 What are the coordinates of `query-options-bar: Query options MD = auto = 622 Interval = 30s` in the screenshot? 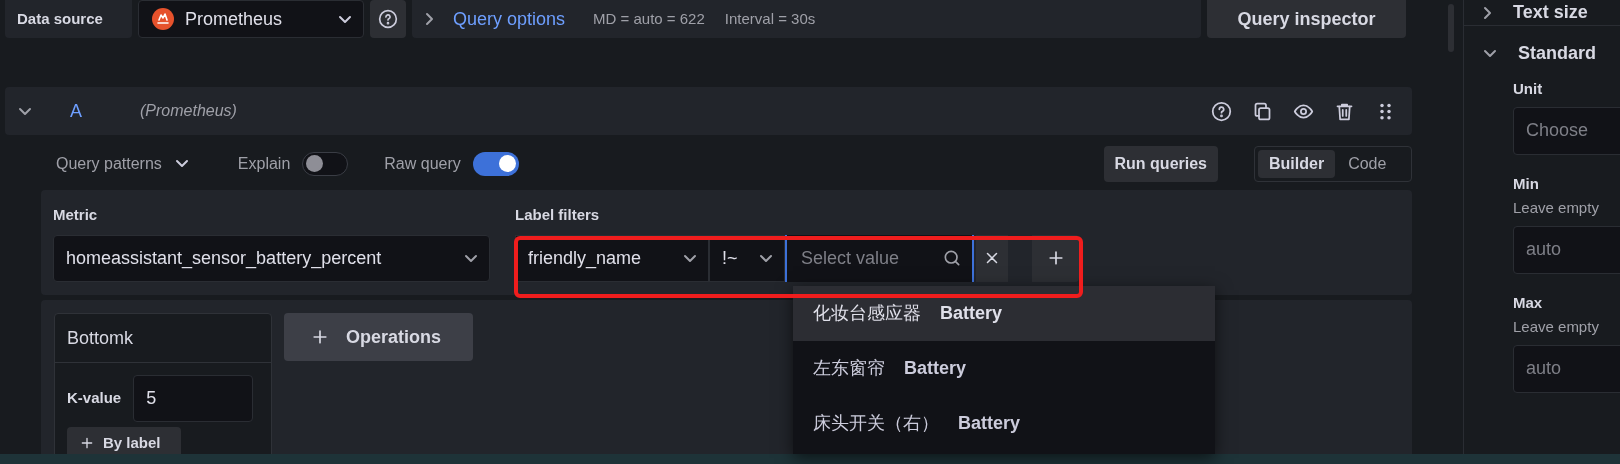 It's located at (806, 19).